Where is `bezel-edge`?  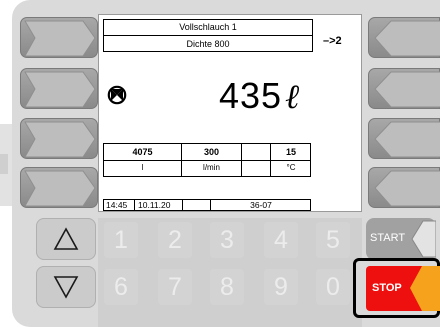
bezel-edge is located at coordinates (6, 165).